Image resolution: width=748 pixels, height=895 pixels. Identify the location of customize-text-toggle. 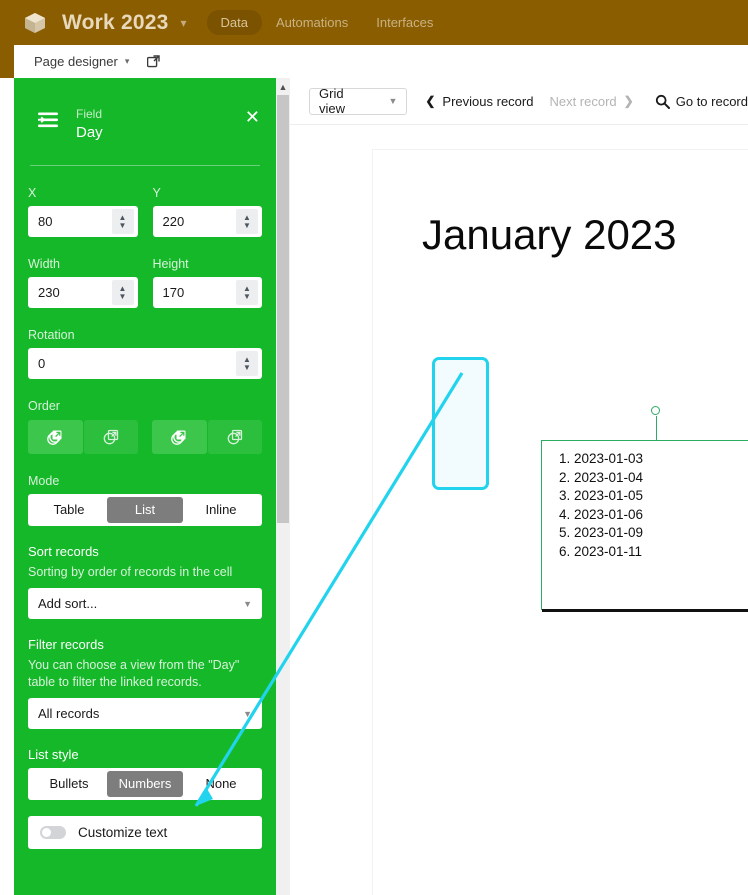
(53, 832).